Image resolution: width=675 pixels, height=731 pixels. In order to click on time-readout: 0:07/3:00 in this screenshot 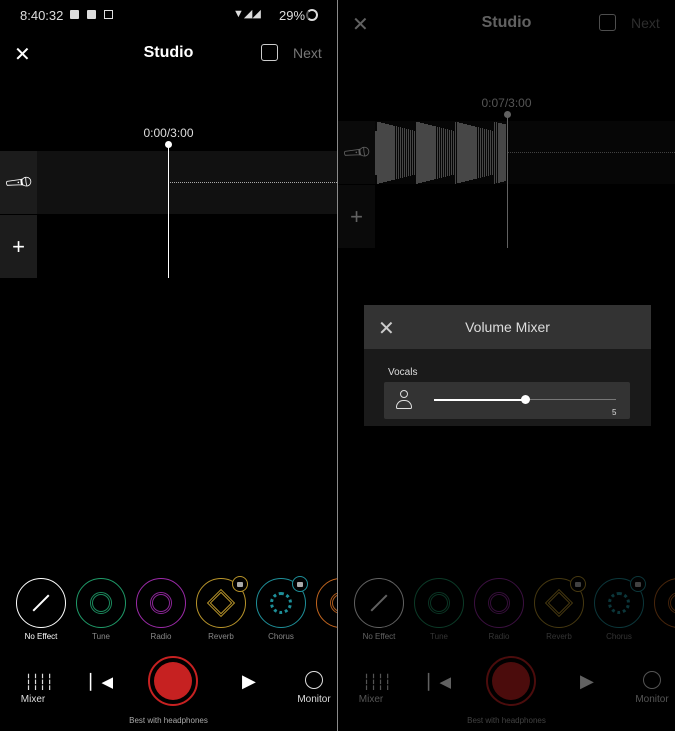, I will do `click(506, 103)`.